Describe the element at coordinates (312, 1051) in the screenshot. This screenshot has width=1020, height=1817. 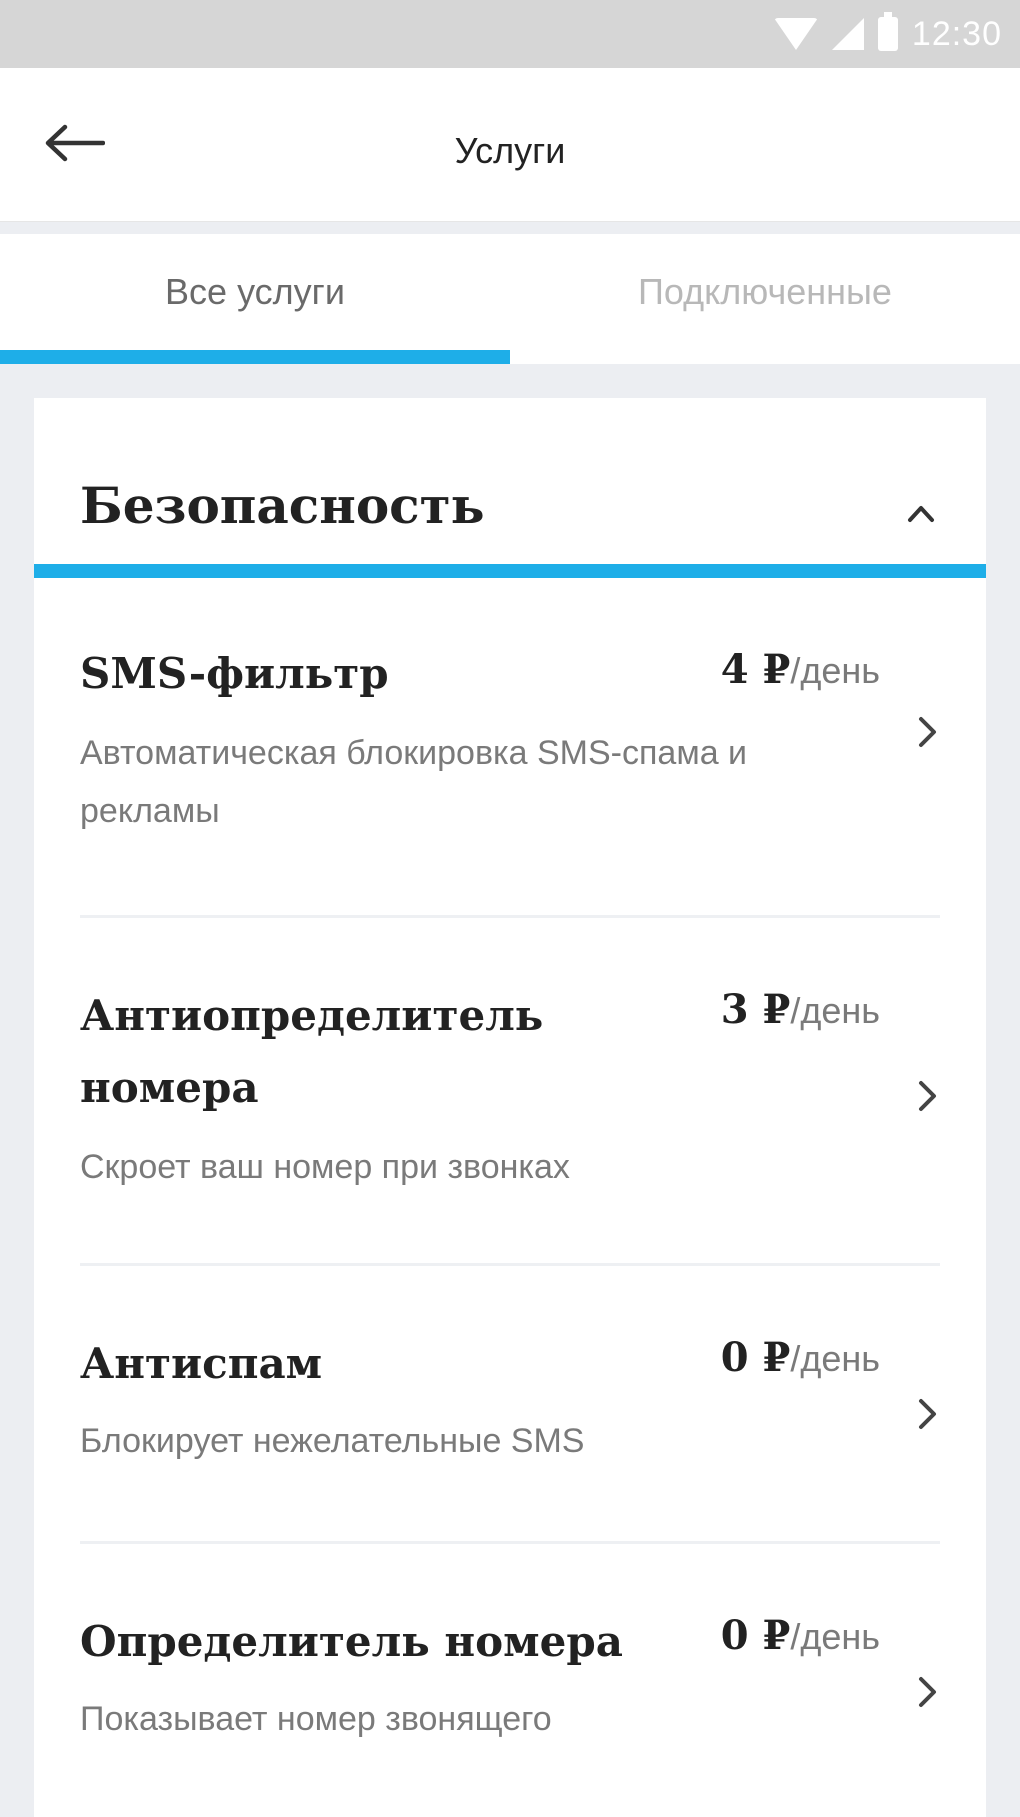
I see `service-name: Антиопределитель номера` at that location.